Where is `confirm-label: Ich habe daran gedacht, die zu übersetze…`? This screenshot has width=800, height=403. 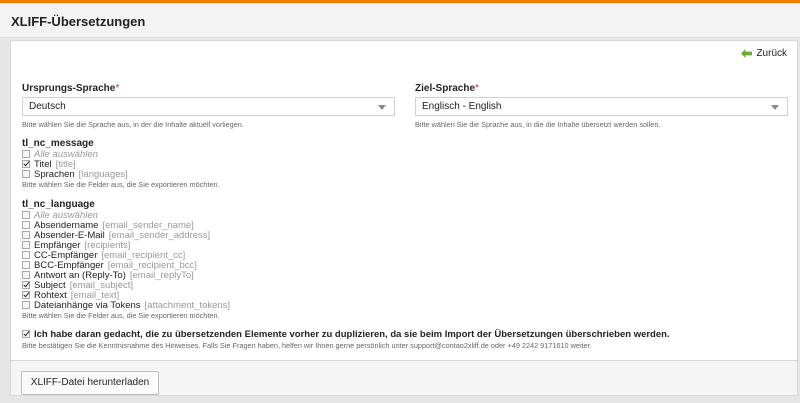 confirm-label: Ich habe daran gedacht, die zu übersetze… is located at coordinates (352, 334).